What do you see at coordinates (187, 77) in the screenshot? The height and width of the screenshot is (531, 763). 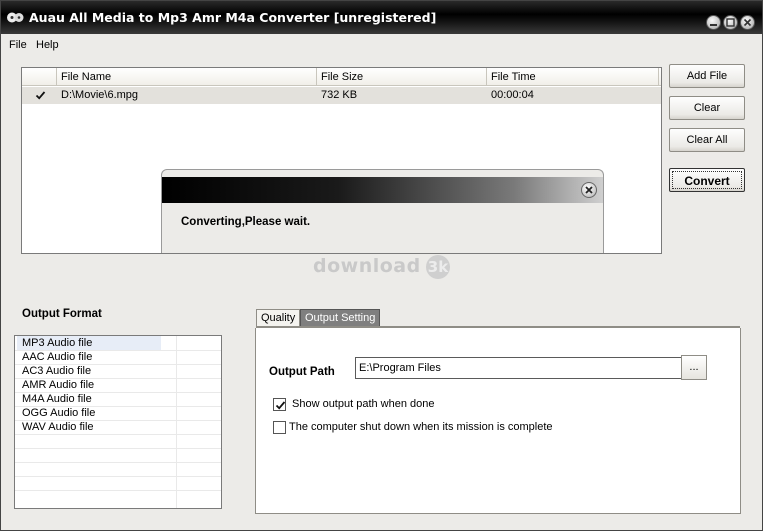 I see `column-file-name: File Name` at bounding box center [187, 77].